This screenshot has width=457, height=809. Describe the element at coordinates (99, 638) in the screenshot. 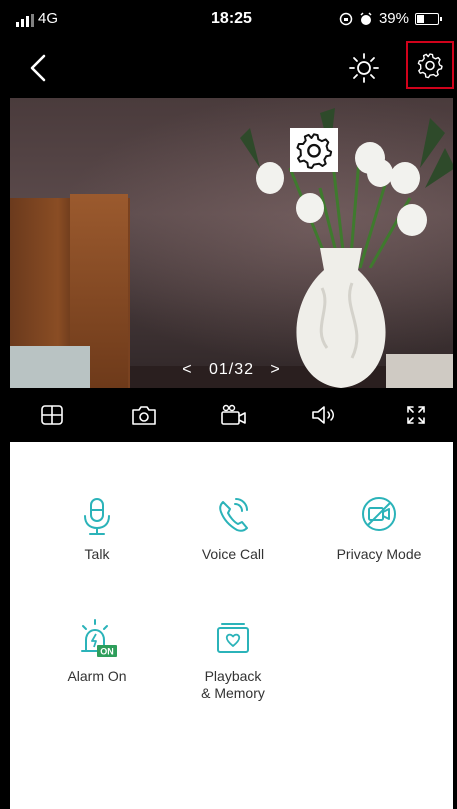

I see `alarm-light-icon: ON` at that location.